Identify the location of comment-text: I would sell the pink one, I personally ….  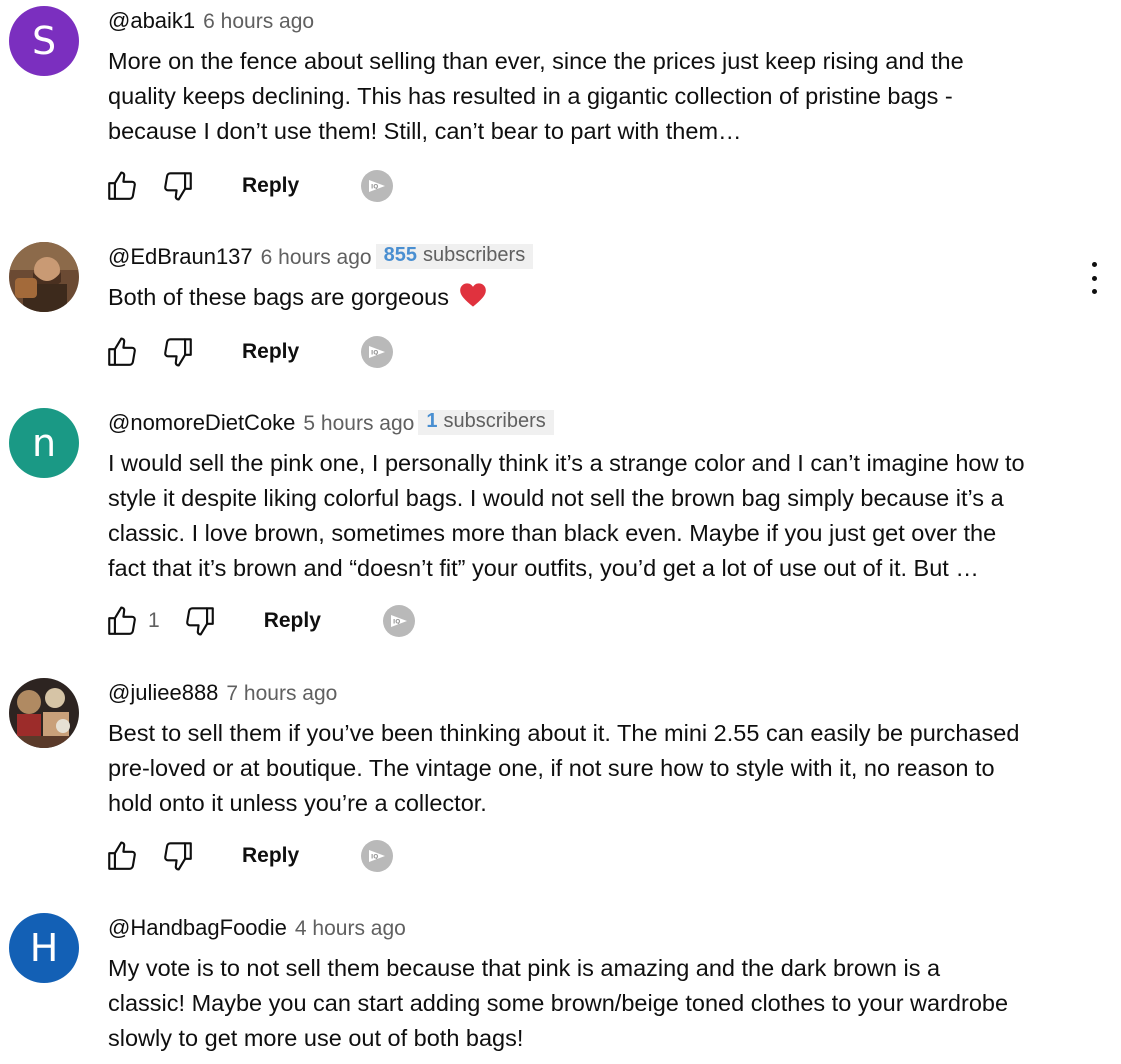
(598, 516).